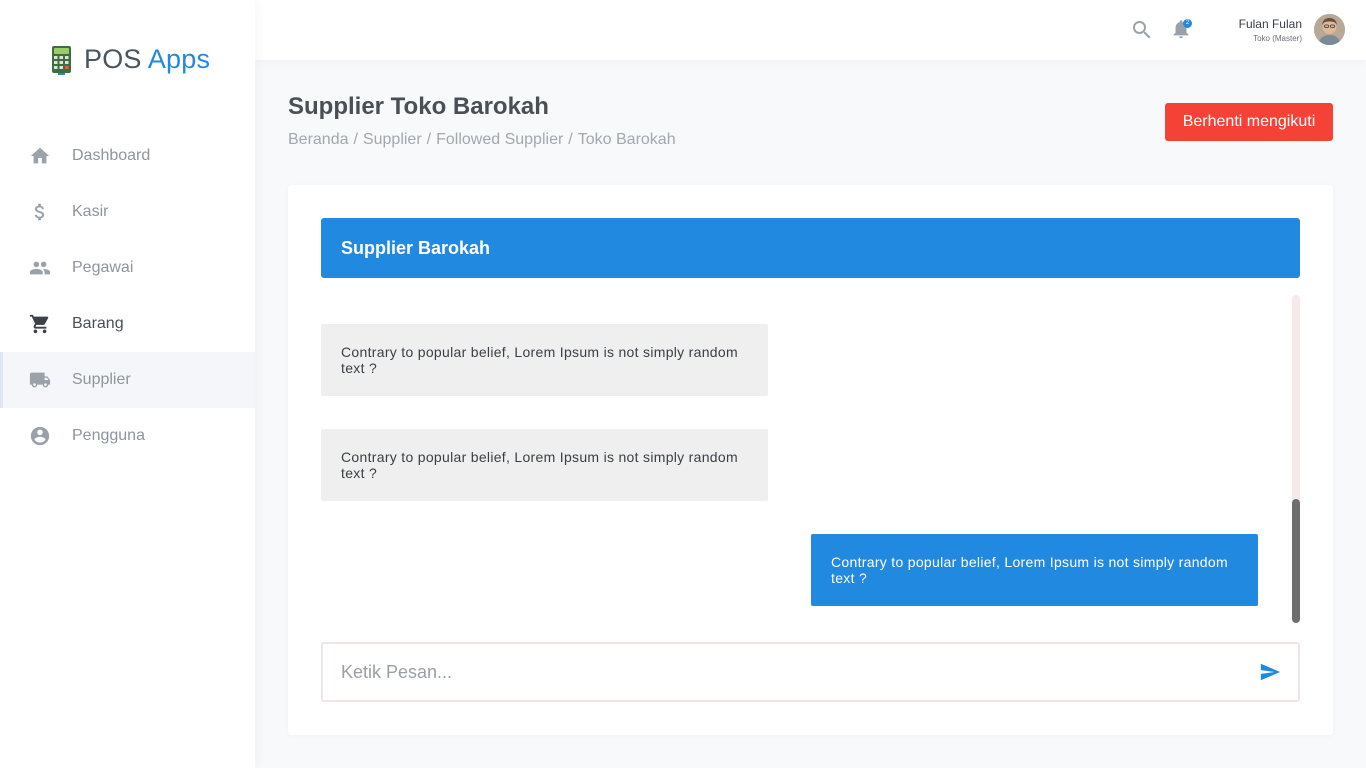  I want to click on user-info: Fulan Fulan Toko (Master), so click(1270, 30).